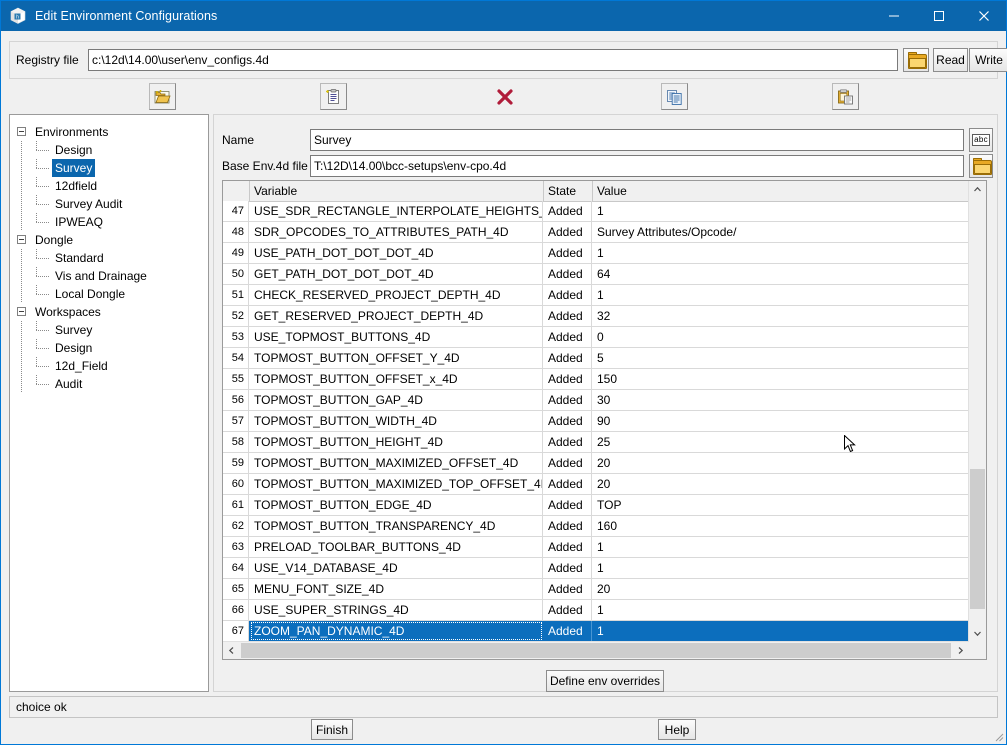 Image resolution: width=1007 pixels, height=745 pixels. I want to click on tree-node-survey-audit: Survey Audit, so click(109, 204).